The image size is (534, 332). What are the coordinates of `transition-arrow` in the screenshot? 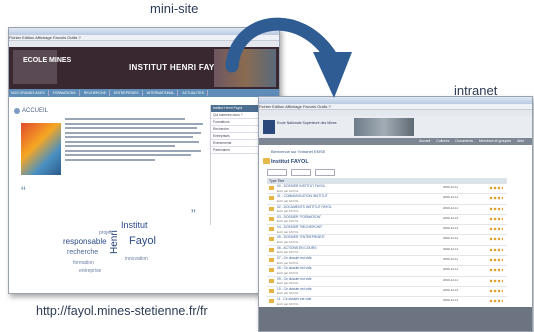 It's located at (288, 57).